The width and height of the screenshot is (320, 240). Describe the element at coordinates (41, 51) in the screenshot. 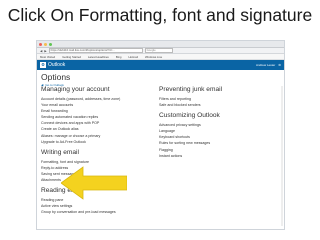

I see `back-arrow-icon: ◀` at that location.